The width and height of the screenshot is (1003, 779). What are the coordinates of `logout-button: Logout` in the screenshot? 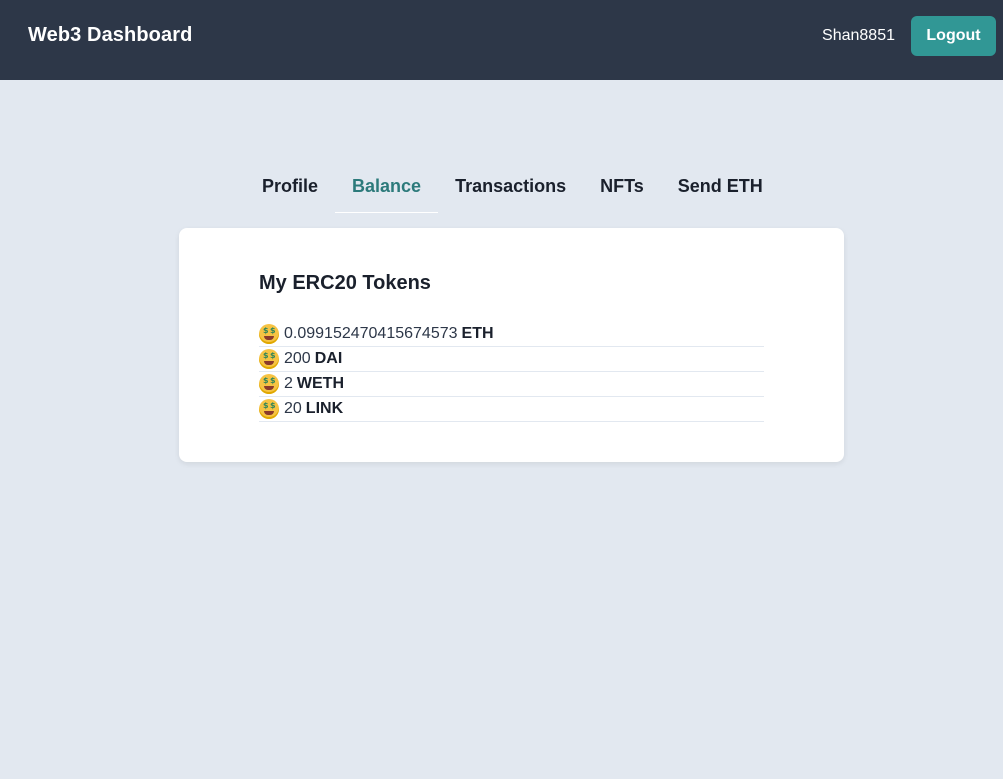 It's located at (953, 36).